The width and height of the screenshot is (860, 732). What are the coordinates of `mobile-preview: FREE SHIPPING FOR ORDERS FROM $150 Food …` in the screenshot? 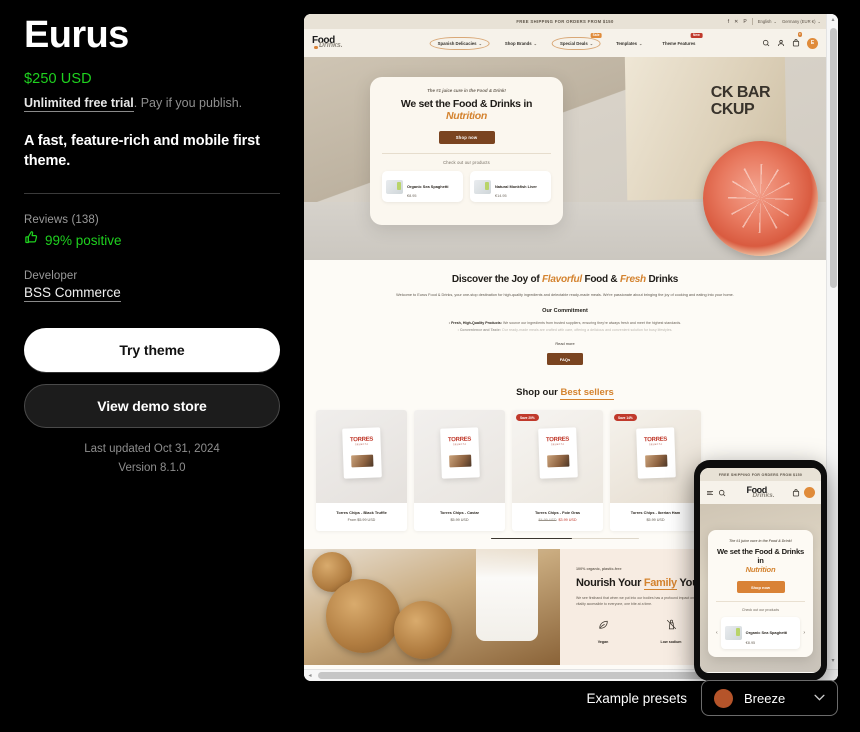 It's located at (760, 570).